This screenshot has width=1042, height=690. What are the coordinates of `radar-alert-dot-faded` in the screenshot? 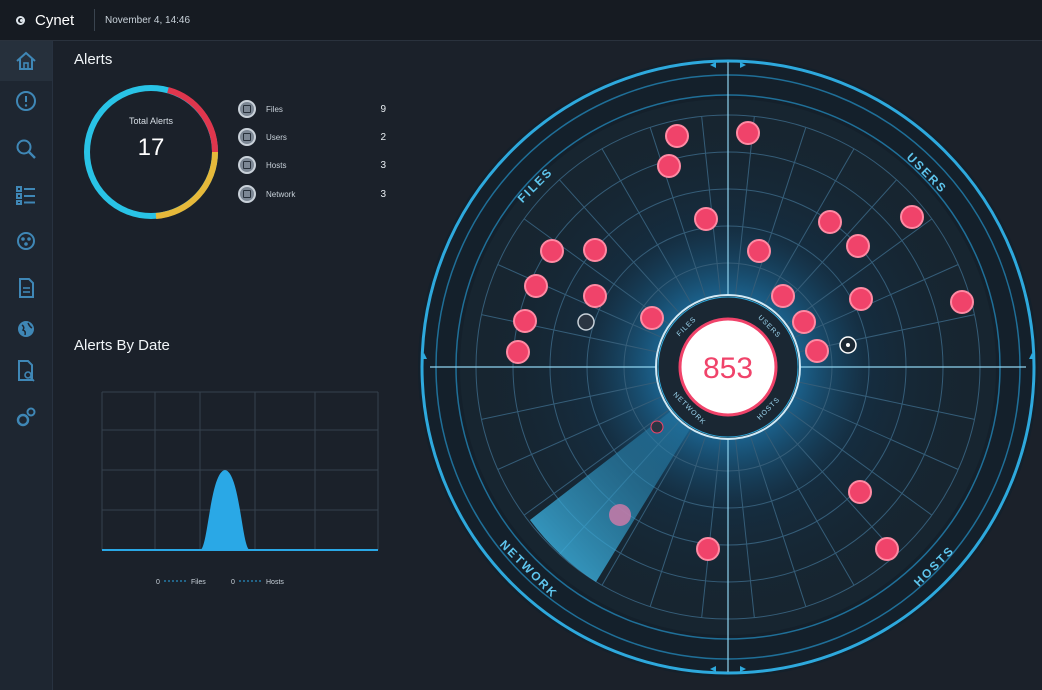 It's located at (620, 515).